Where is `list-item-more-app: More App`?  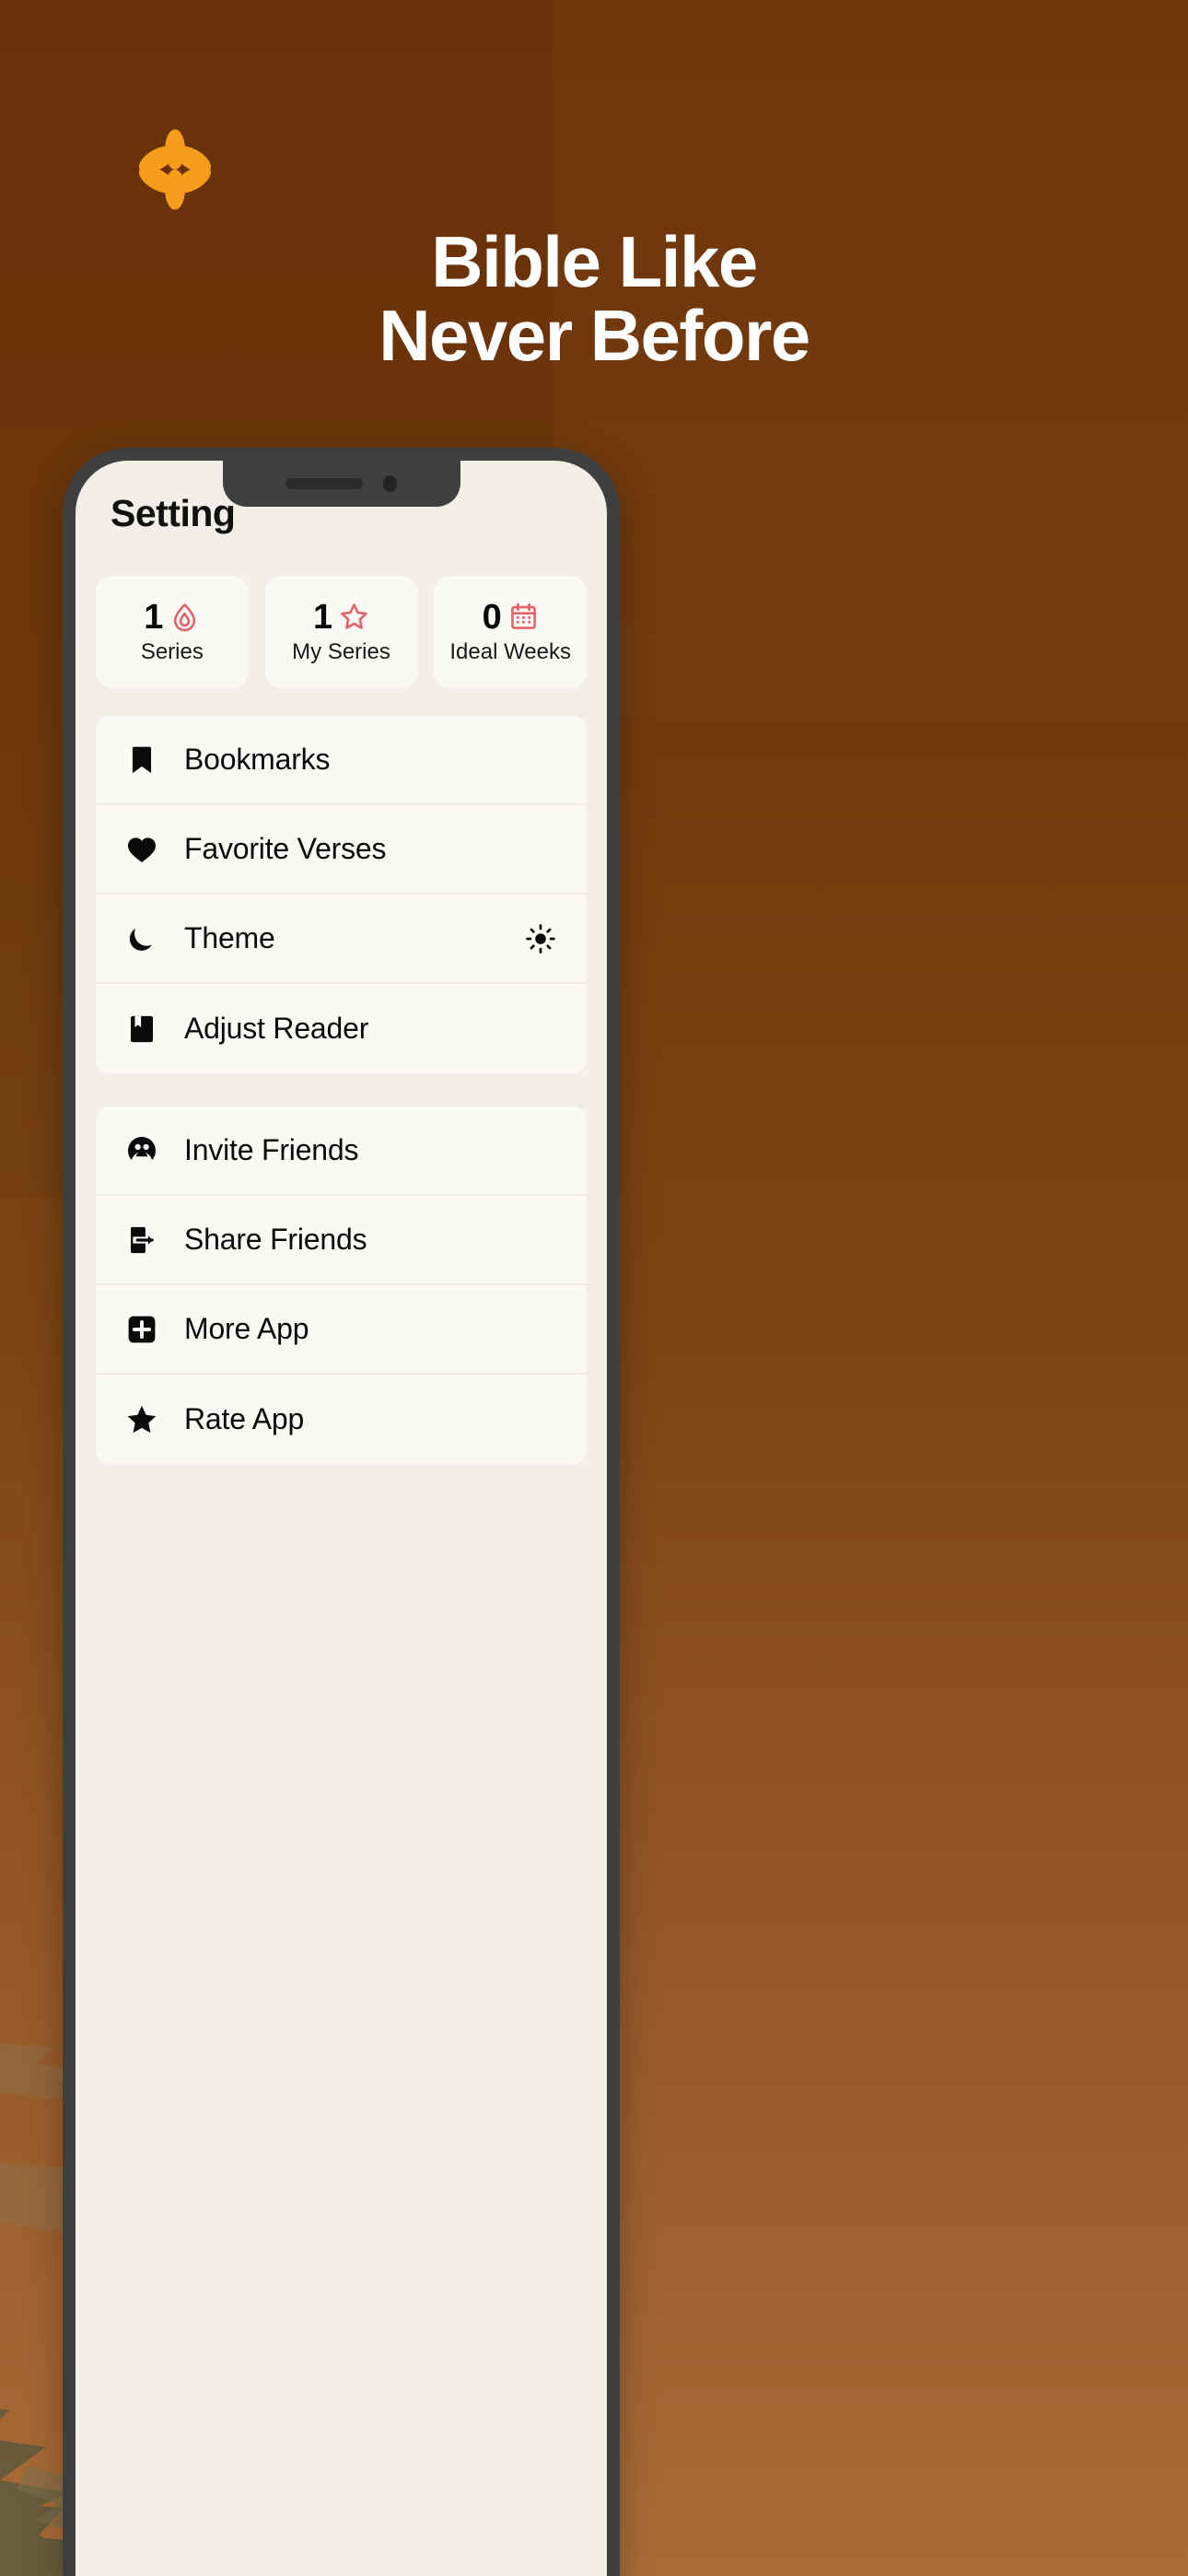
list-item-more-app: More App is located at coordinates (341, 1330).